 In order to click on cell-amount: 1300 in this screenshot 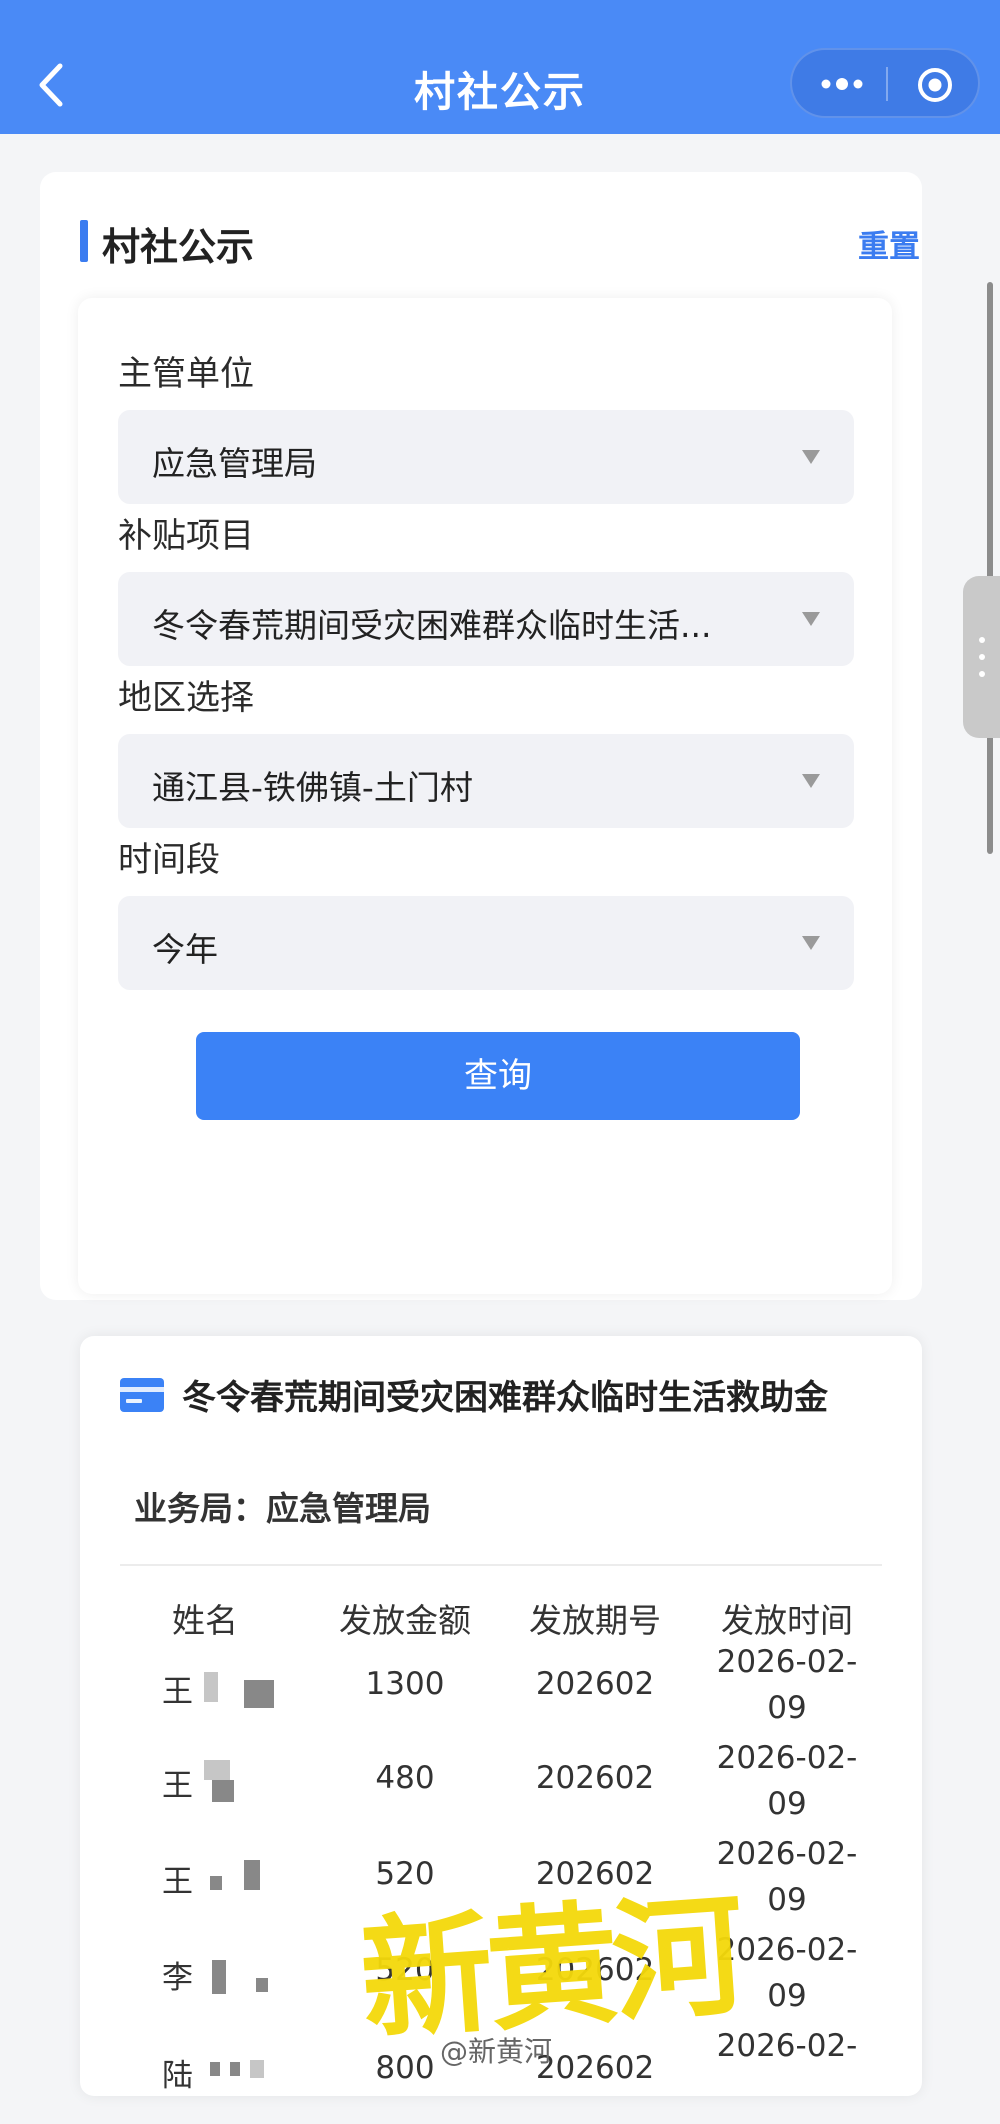, I will do `click(405, 1684)`.